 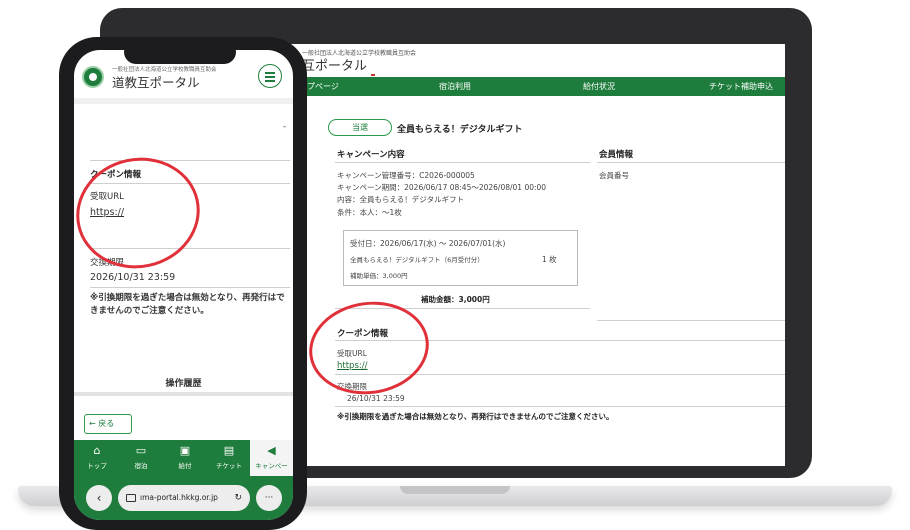 What do you see at coordinates (97, 466) in the screenshot?
I see `tab-label: トップ` at bounding box center [97, 466].